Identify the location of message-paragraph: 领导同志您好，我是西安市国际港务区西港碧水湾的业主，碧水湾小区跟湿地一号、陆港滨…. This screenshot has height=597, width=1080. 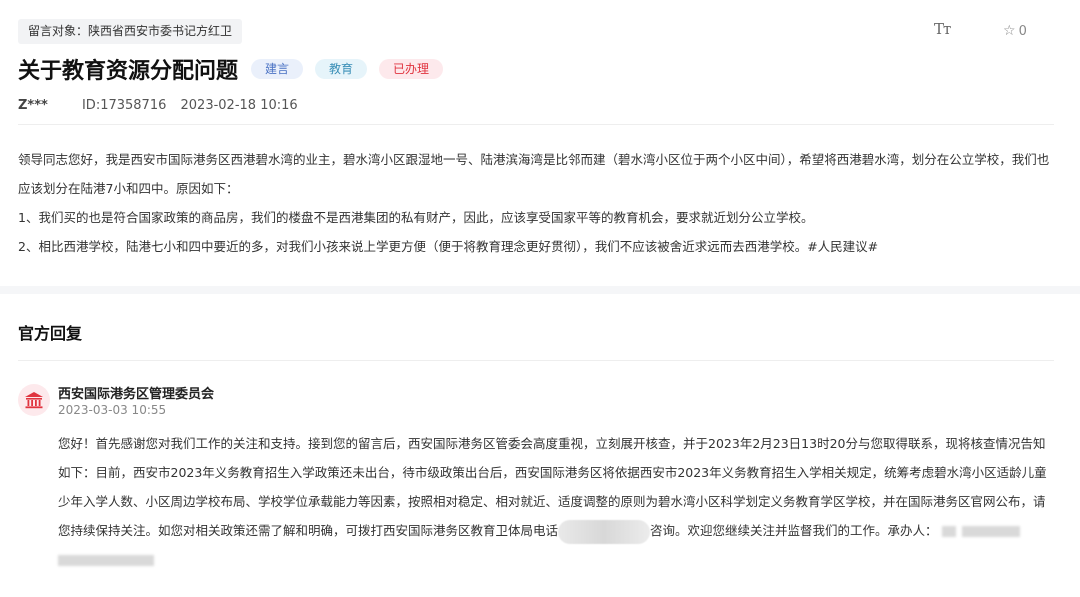
(534, 174).